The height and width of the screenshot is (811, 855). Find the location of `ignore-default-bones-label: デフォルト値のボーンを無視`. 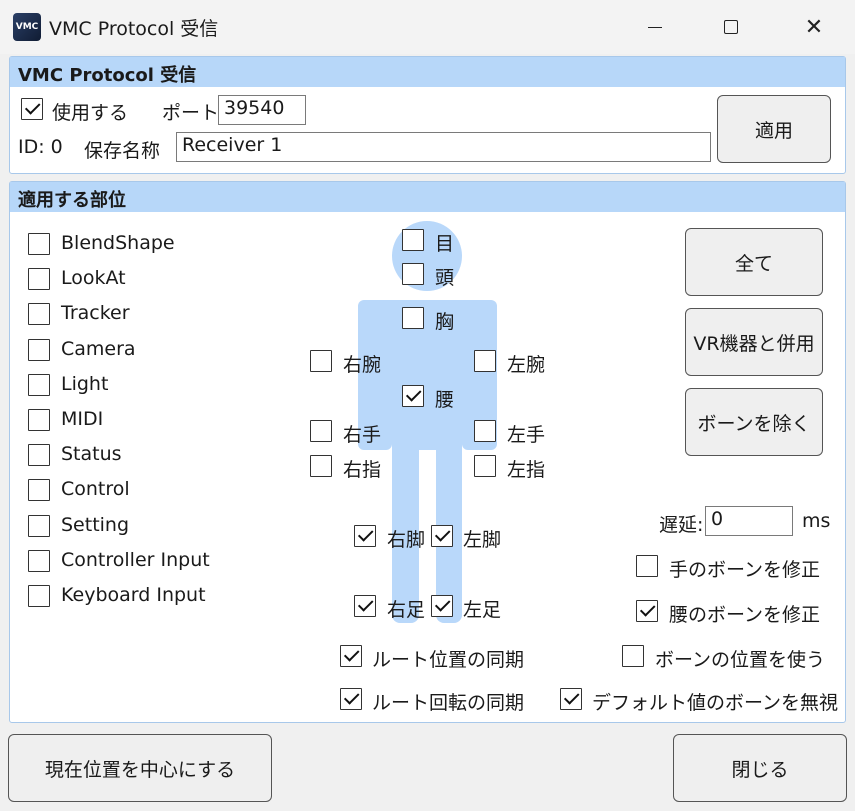

ignore-default-bones-label: デフォルト値のボーンを無視 is located at coordinates (715, 703).